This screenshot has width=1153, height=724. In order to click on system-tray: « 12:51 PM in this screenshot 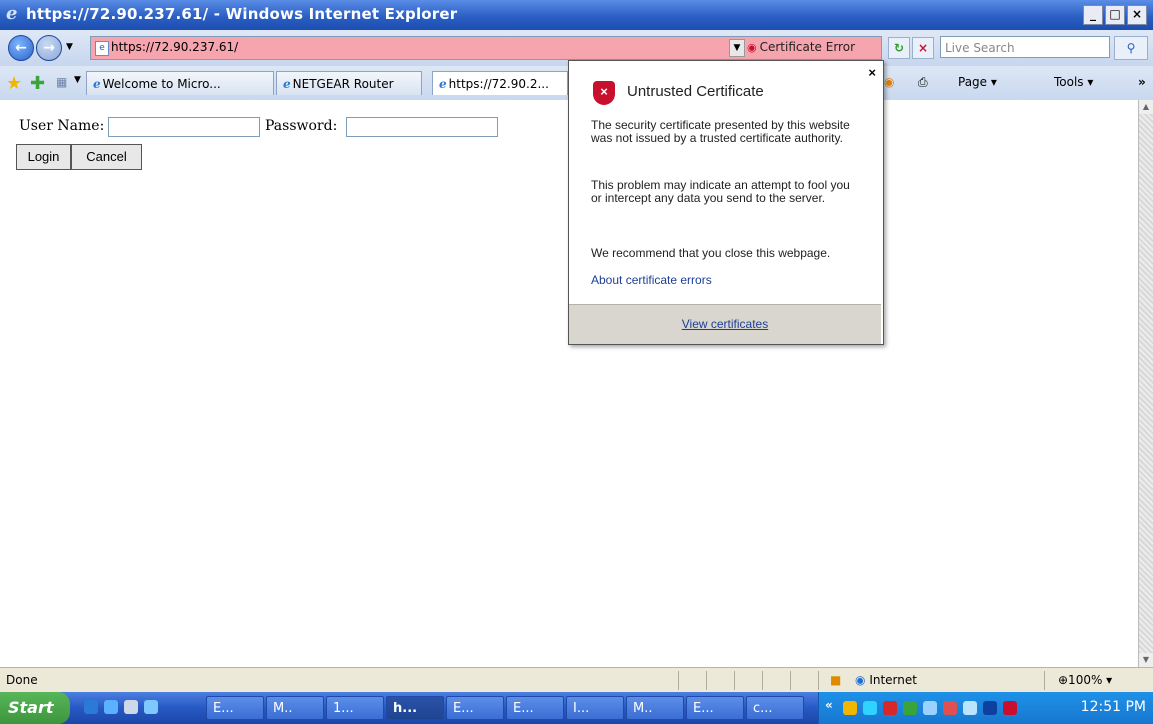, I will do `click(985, 708)`.